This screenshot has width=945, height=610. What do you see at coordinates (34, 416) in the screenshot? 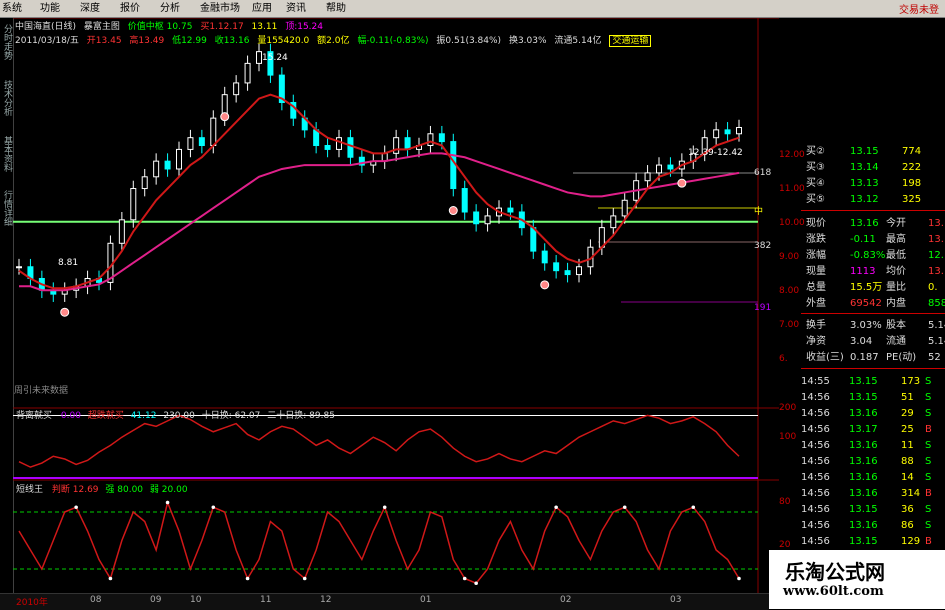
I see `ind1-name: 背离就买` at bounding box center [34, 416].